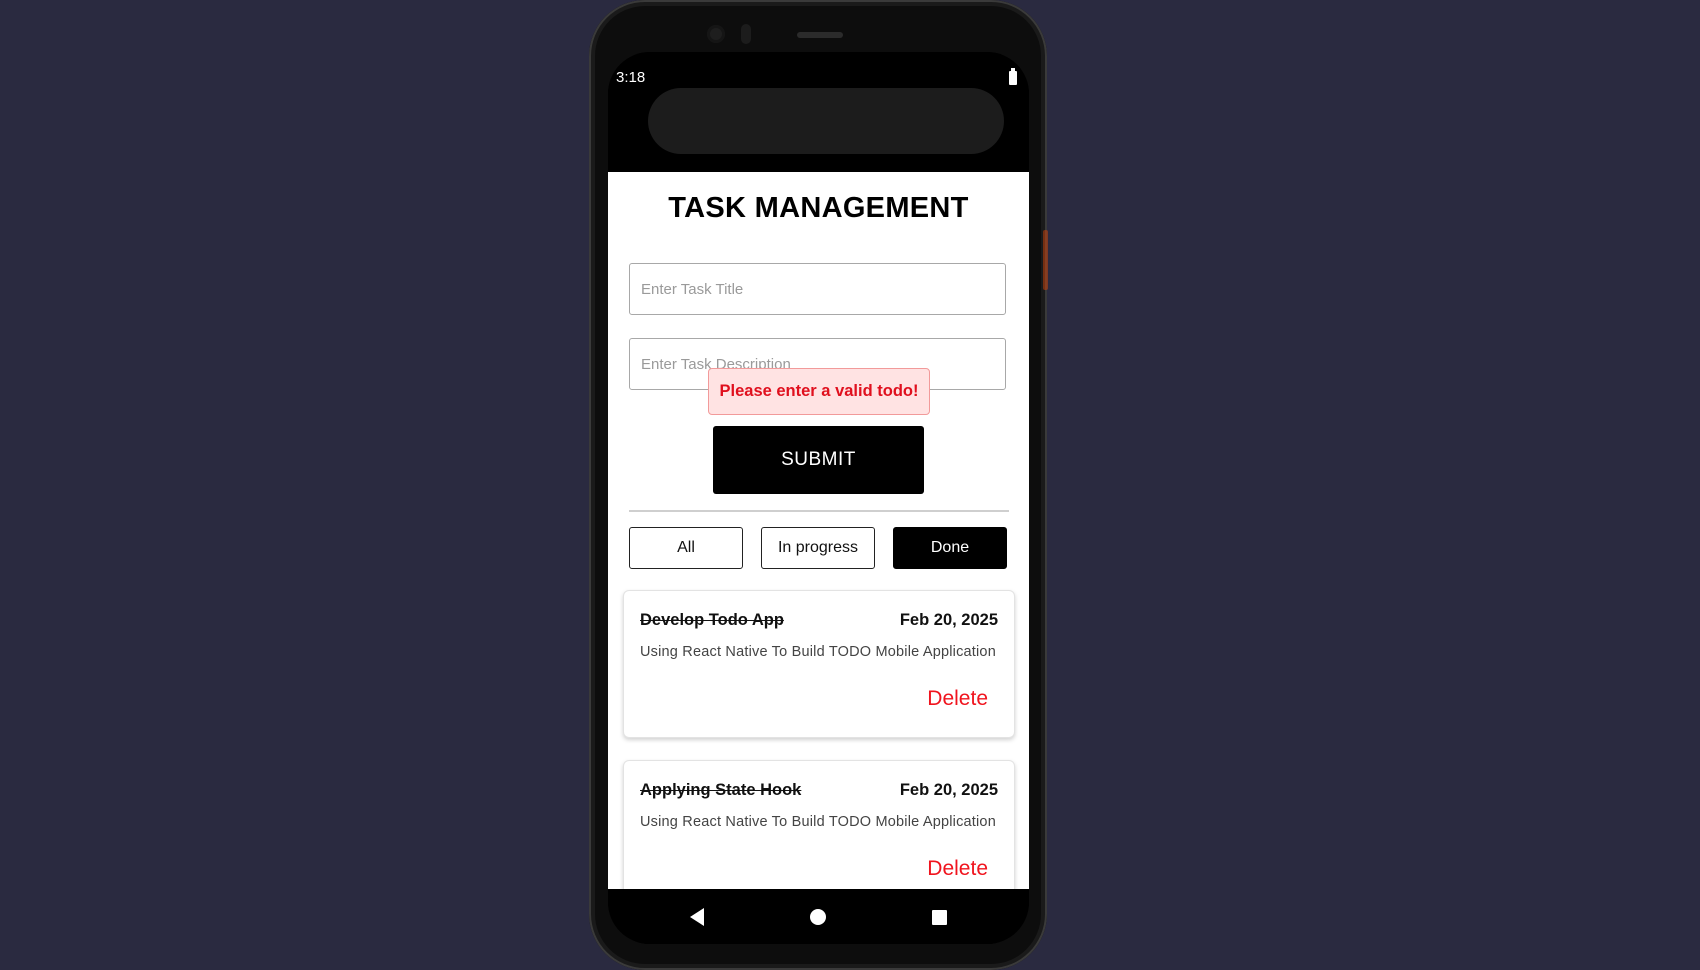 The width and height of the screenshot is (1700, 970). What do you see at coordinates (712, 620) in the screenshot?
I see `task-title: Develop Todo App` at bounding box center [712, 620].